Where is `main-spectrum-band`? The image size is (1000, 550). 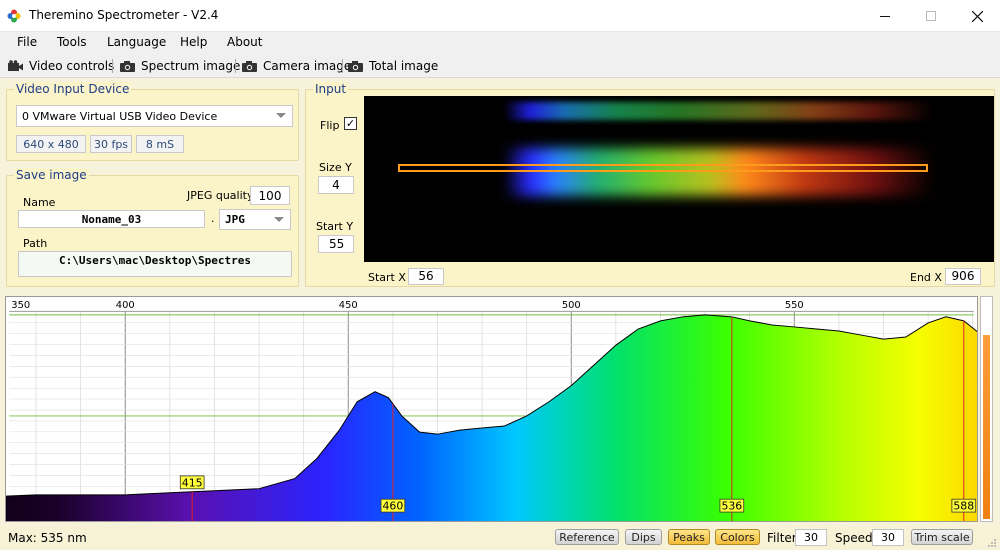
main-spectrum-band is located at coordinates (719, 172).